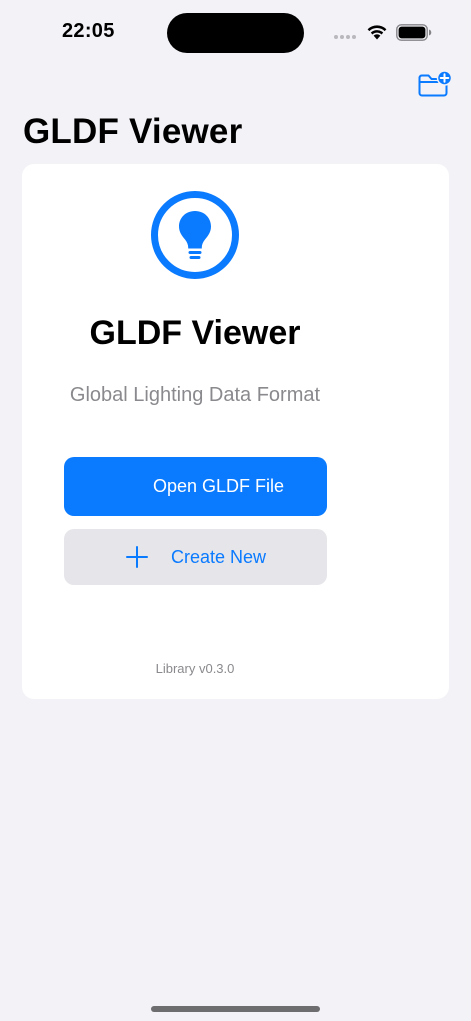  What do you see at coordinates (235, 1009) in the screenshot?
I see `home-indicator` at bounding box center [235, 1009].